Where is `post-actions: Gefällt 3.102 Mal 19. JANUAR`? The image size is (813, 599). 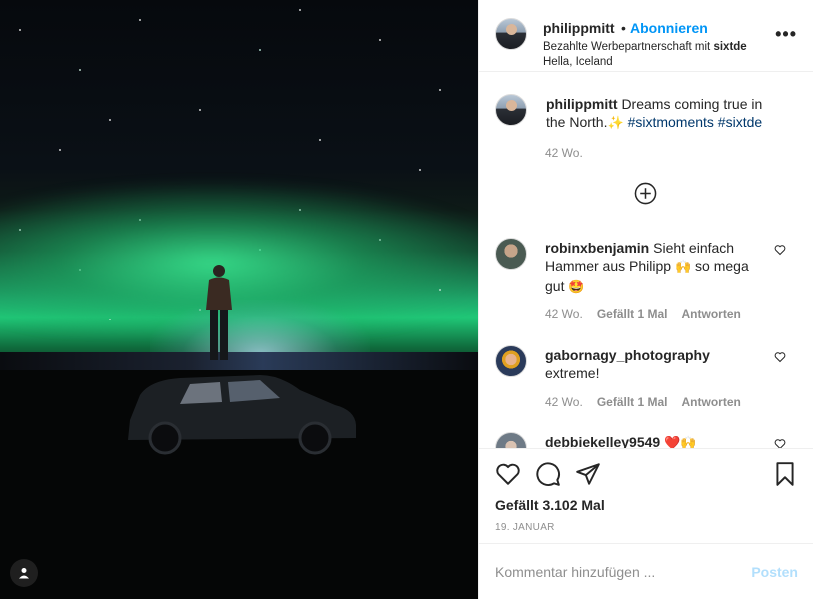 post-actions: Gefällt 3.102 Mal 19. JANUAR is located at coordinates (646, 496).